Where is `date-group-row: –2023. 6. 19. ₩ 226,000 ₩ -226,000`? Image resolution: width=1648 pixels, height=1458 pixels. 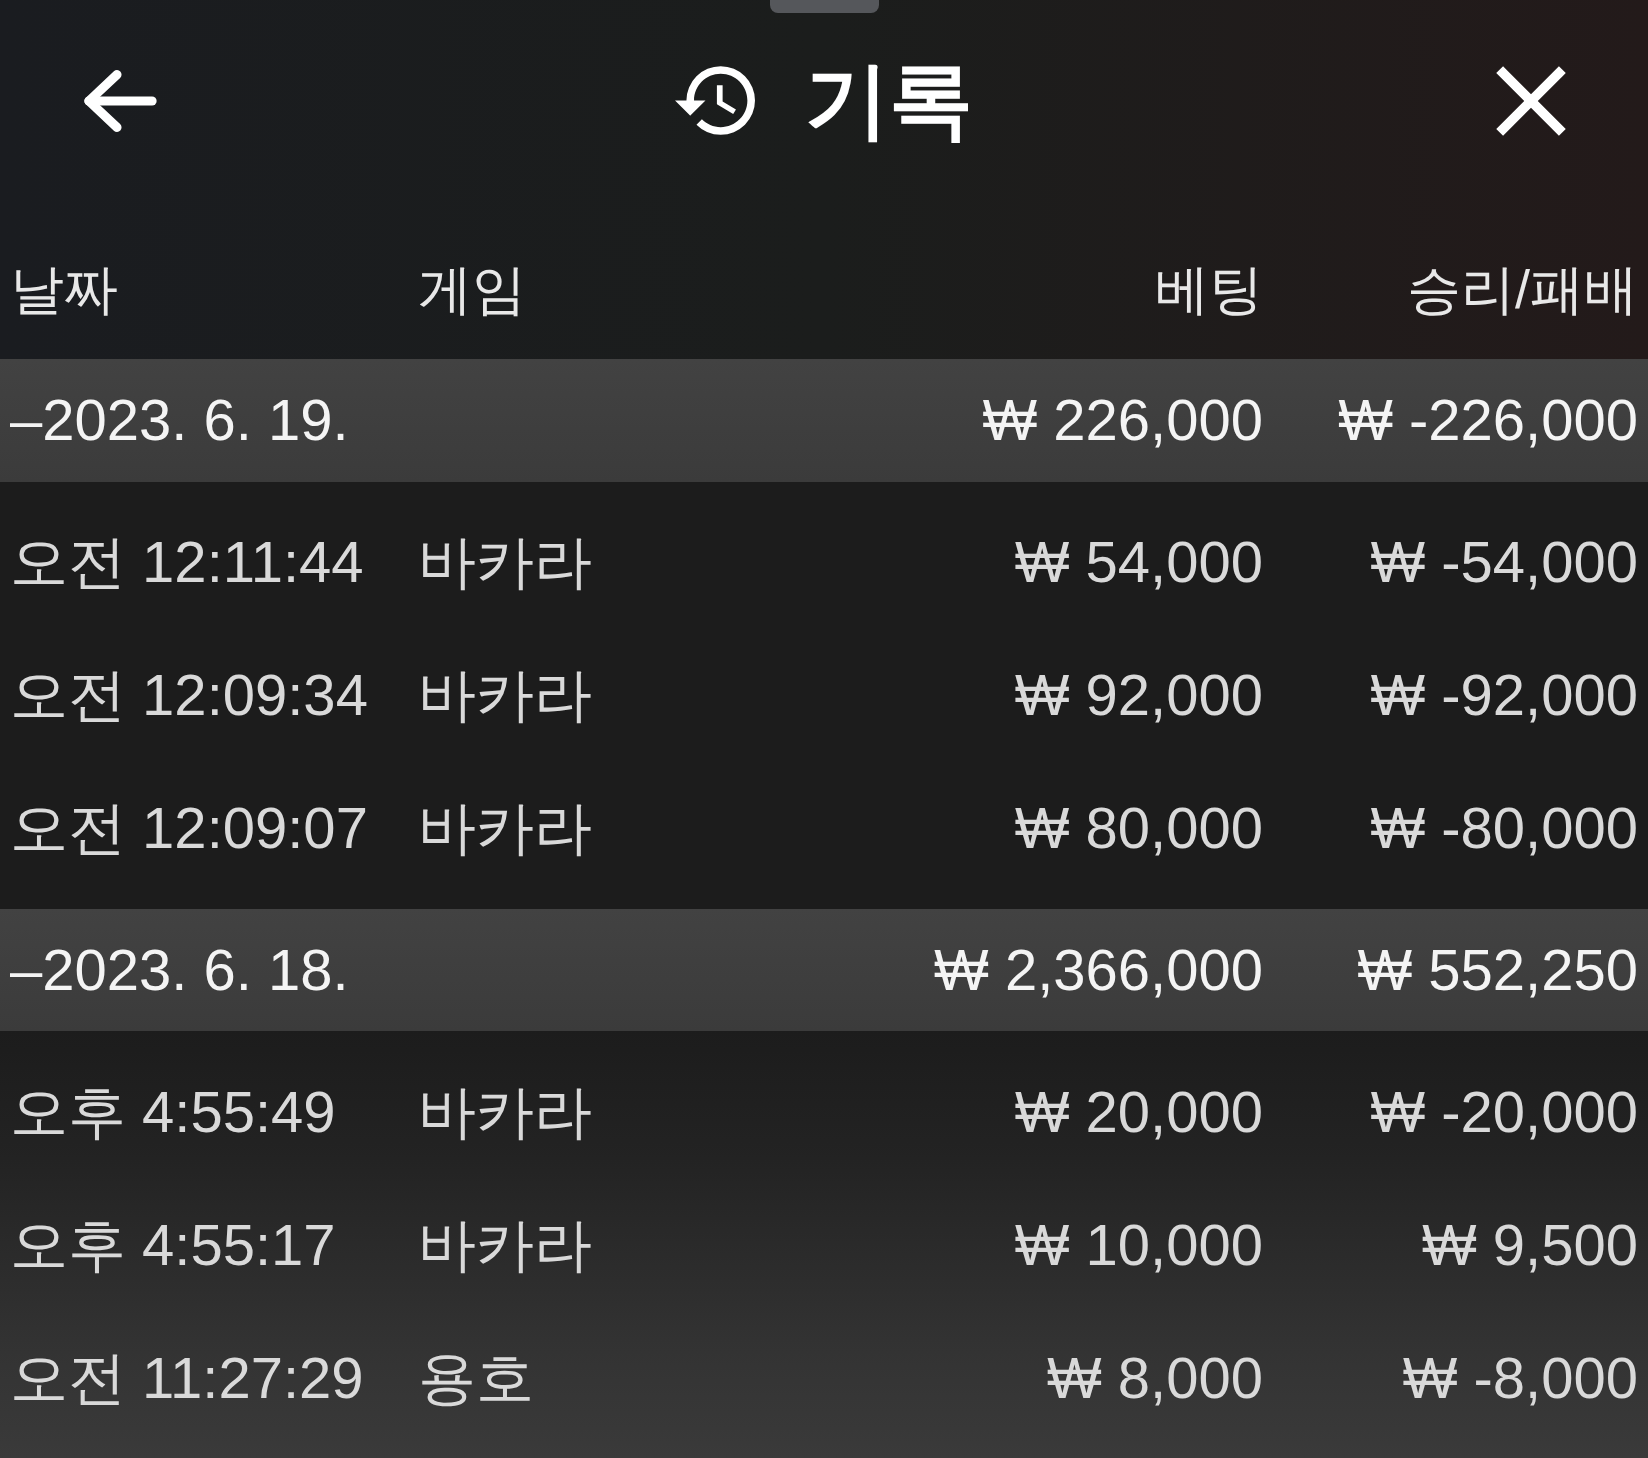 date-group-row: –2023. 6. 19. ₩ 226,000 ₩ -226,000 is located at coordinates (824, 420).